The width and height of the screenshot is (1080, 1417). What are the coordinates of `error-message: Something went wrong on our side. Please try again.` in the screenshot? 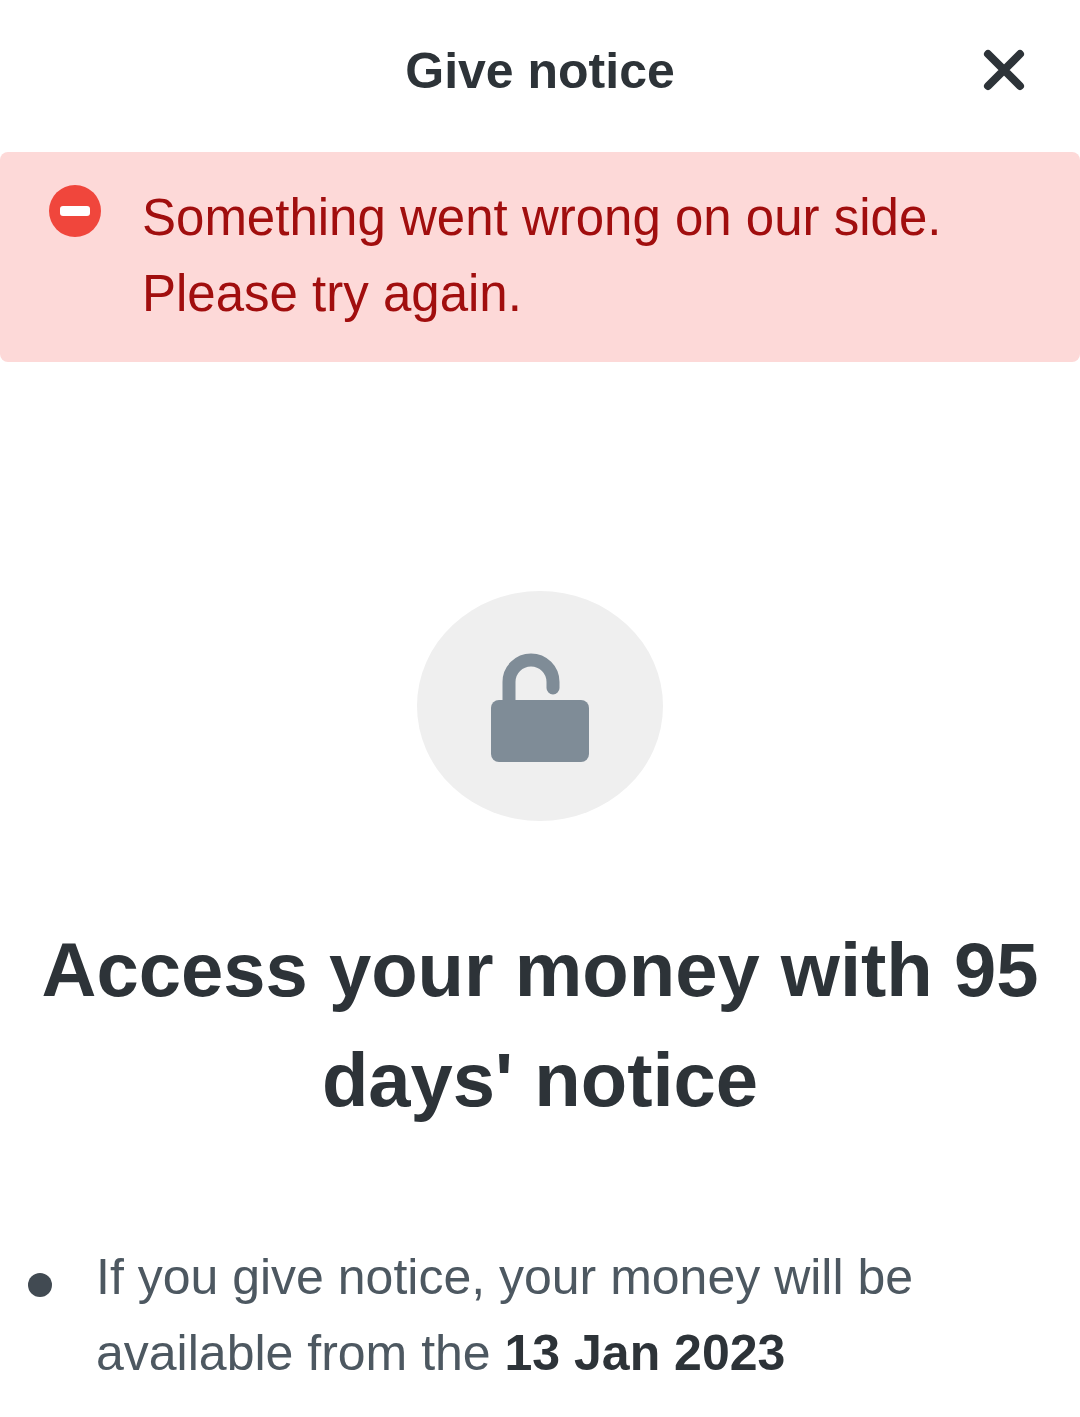 It's located at (542, 256).